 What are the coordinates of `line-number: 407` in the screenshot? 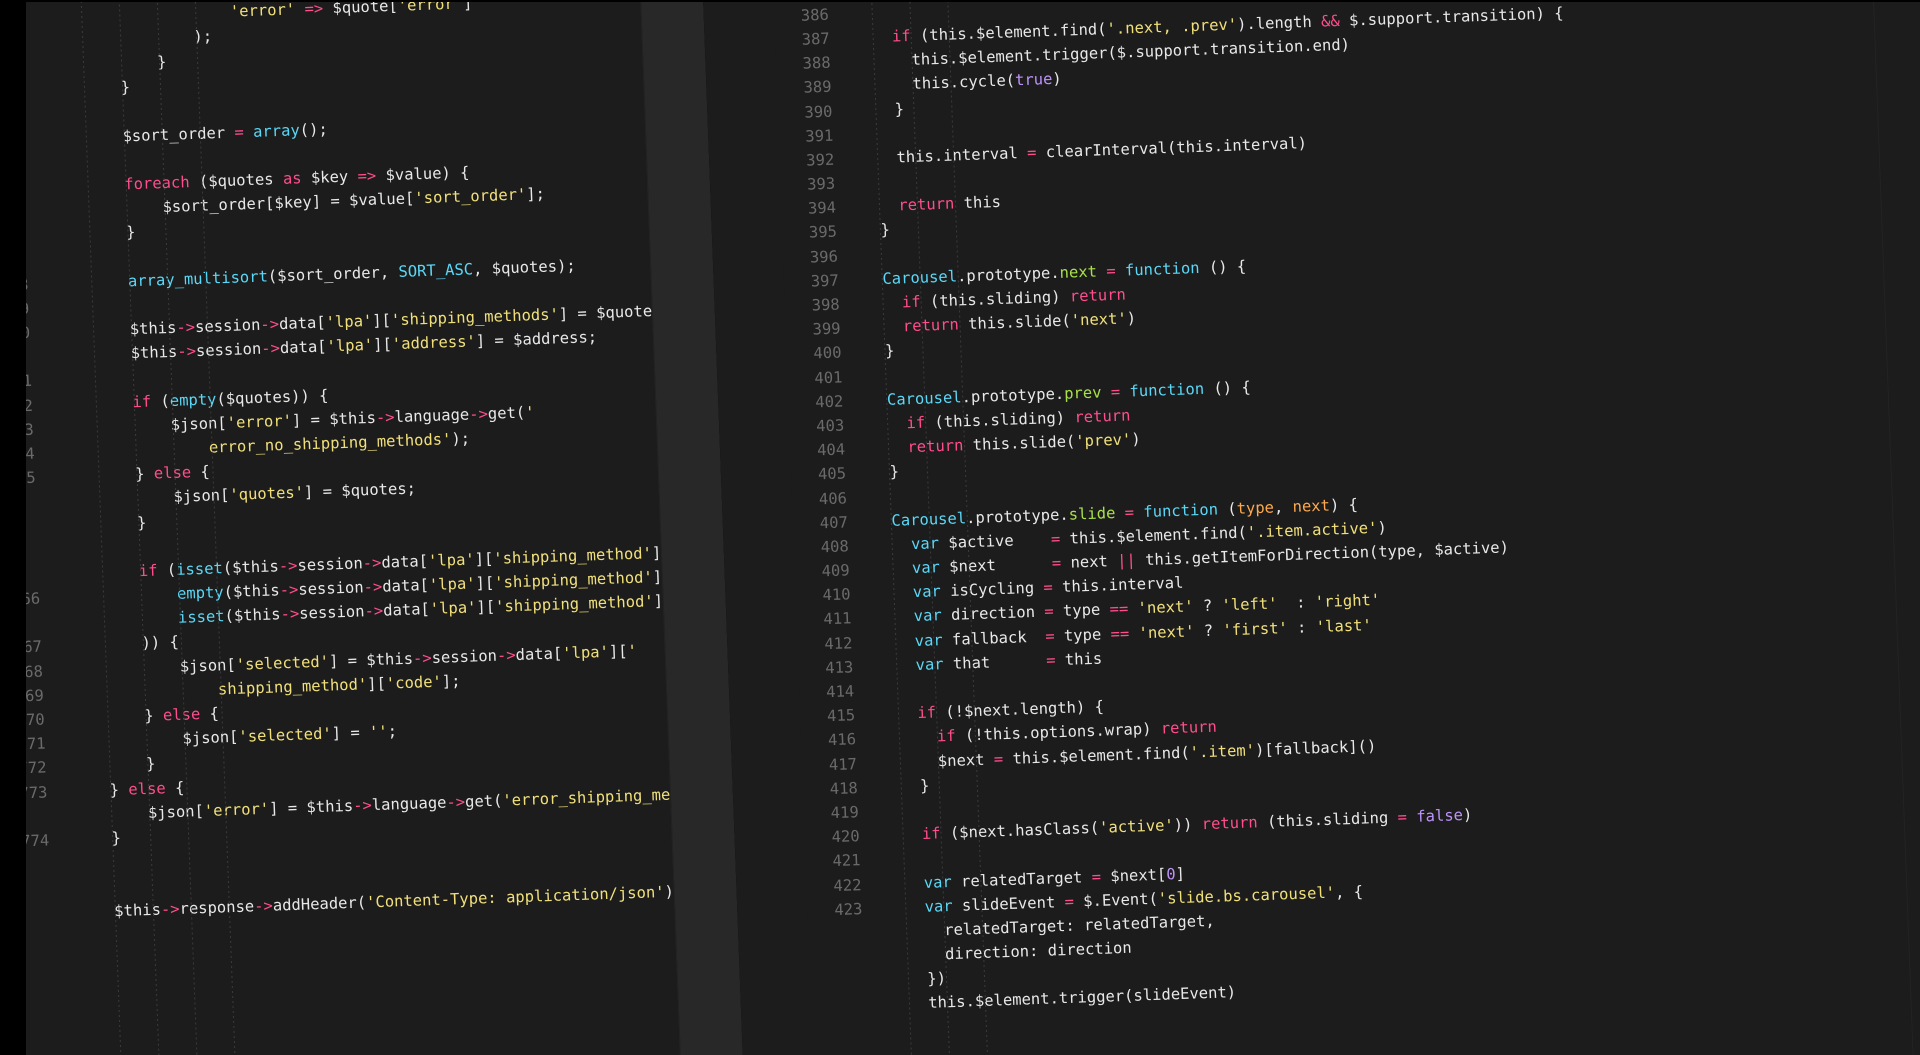 It's located at (834, 523).